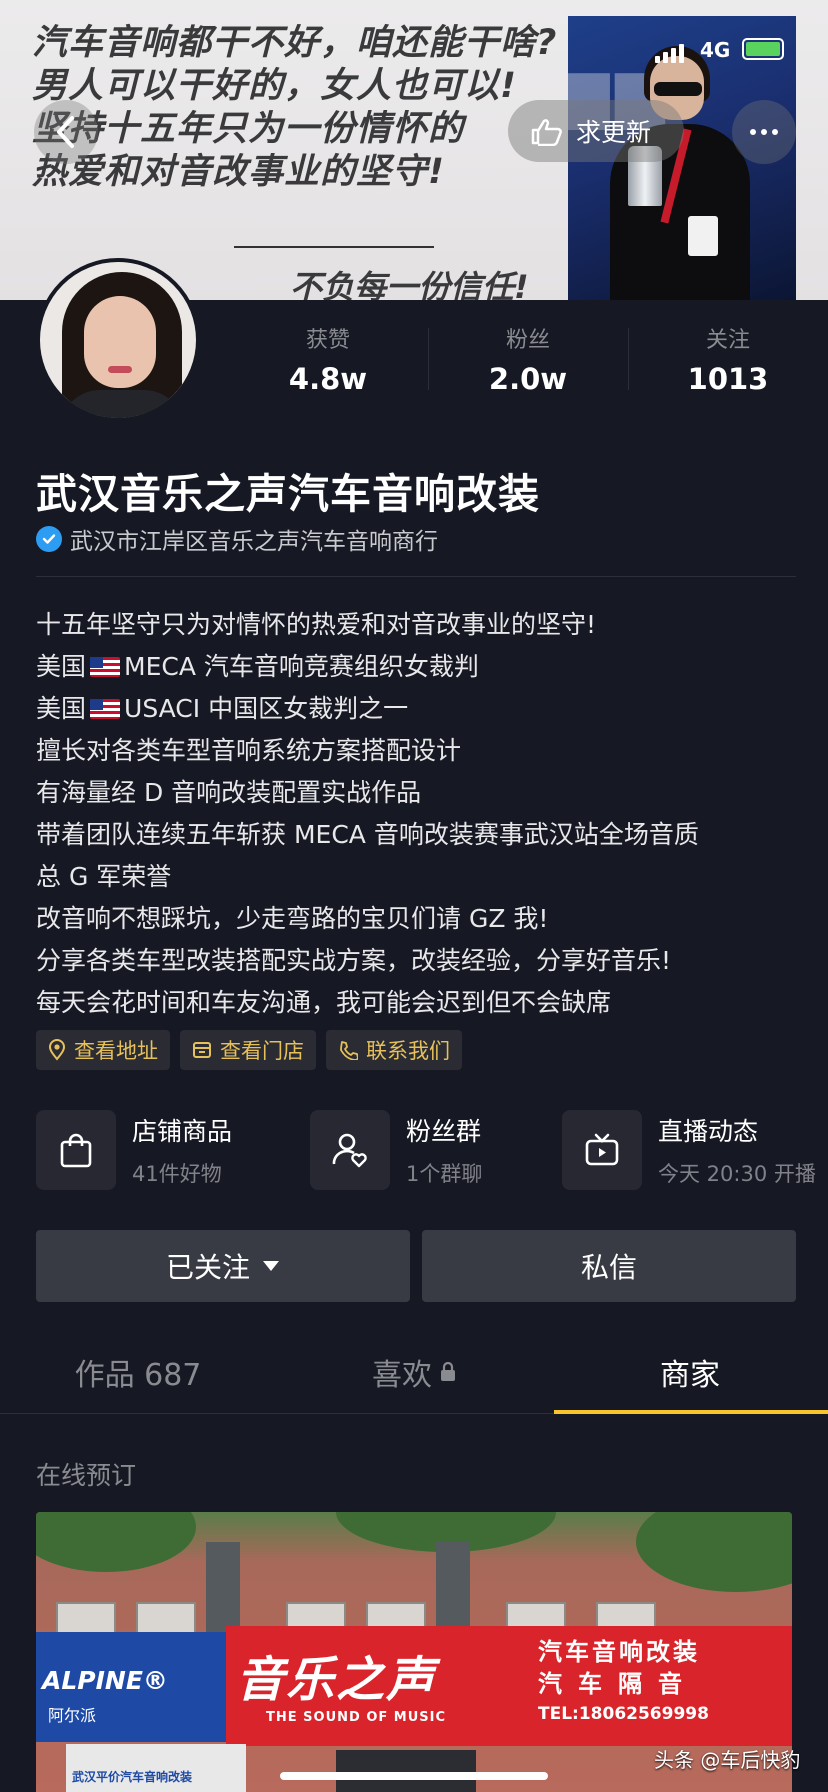  I want to click on stat-label: 获赞, so click(327, 340).